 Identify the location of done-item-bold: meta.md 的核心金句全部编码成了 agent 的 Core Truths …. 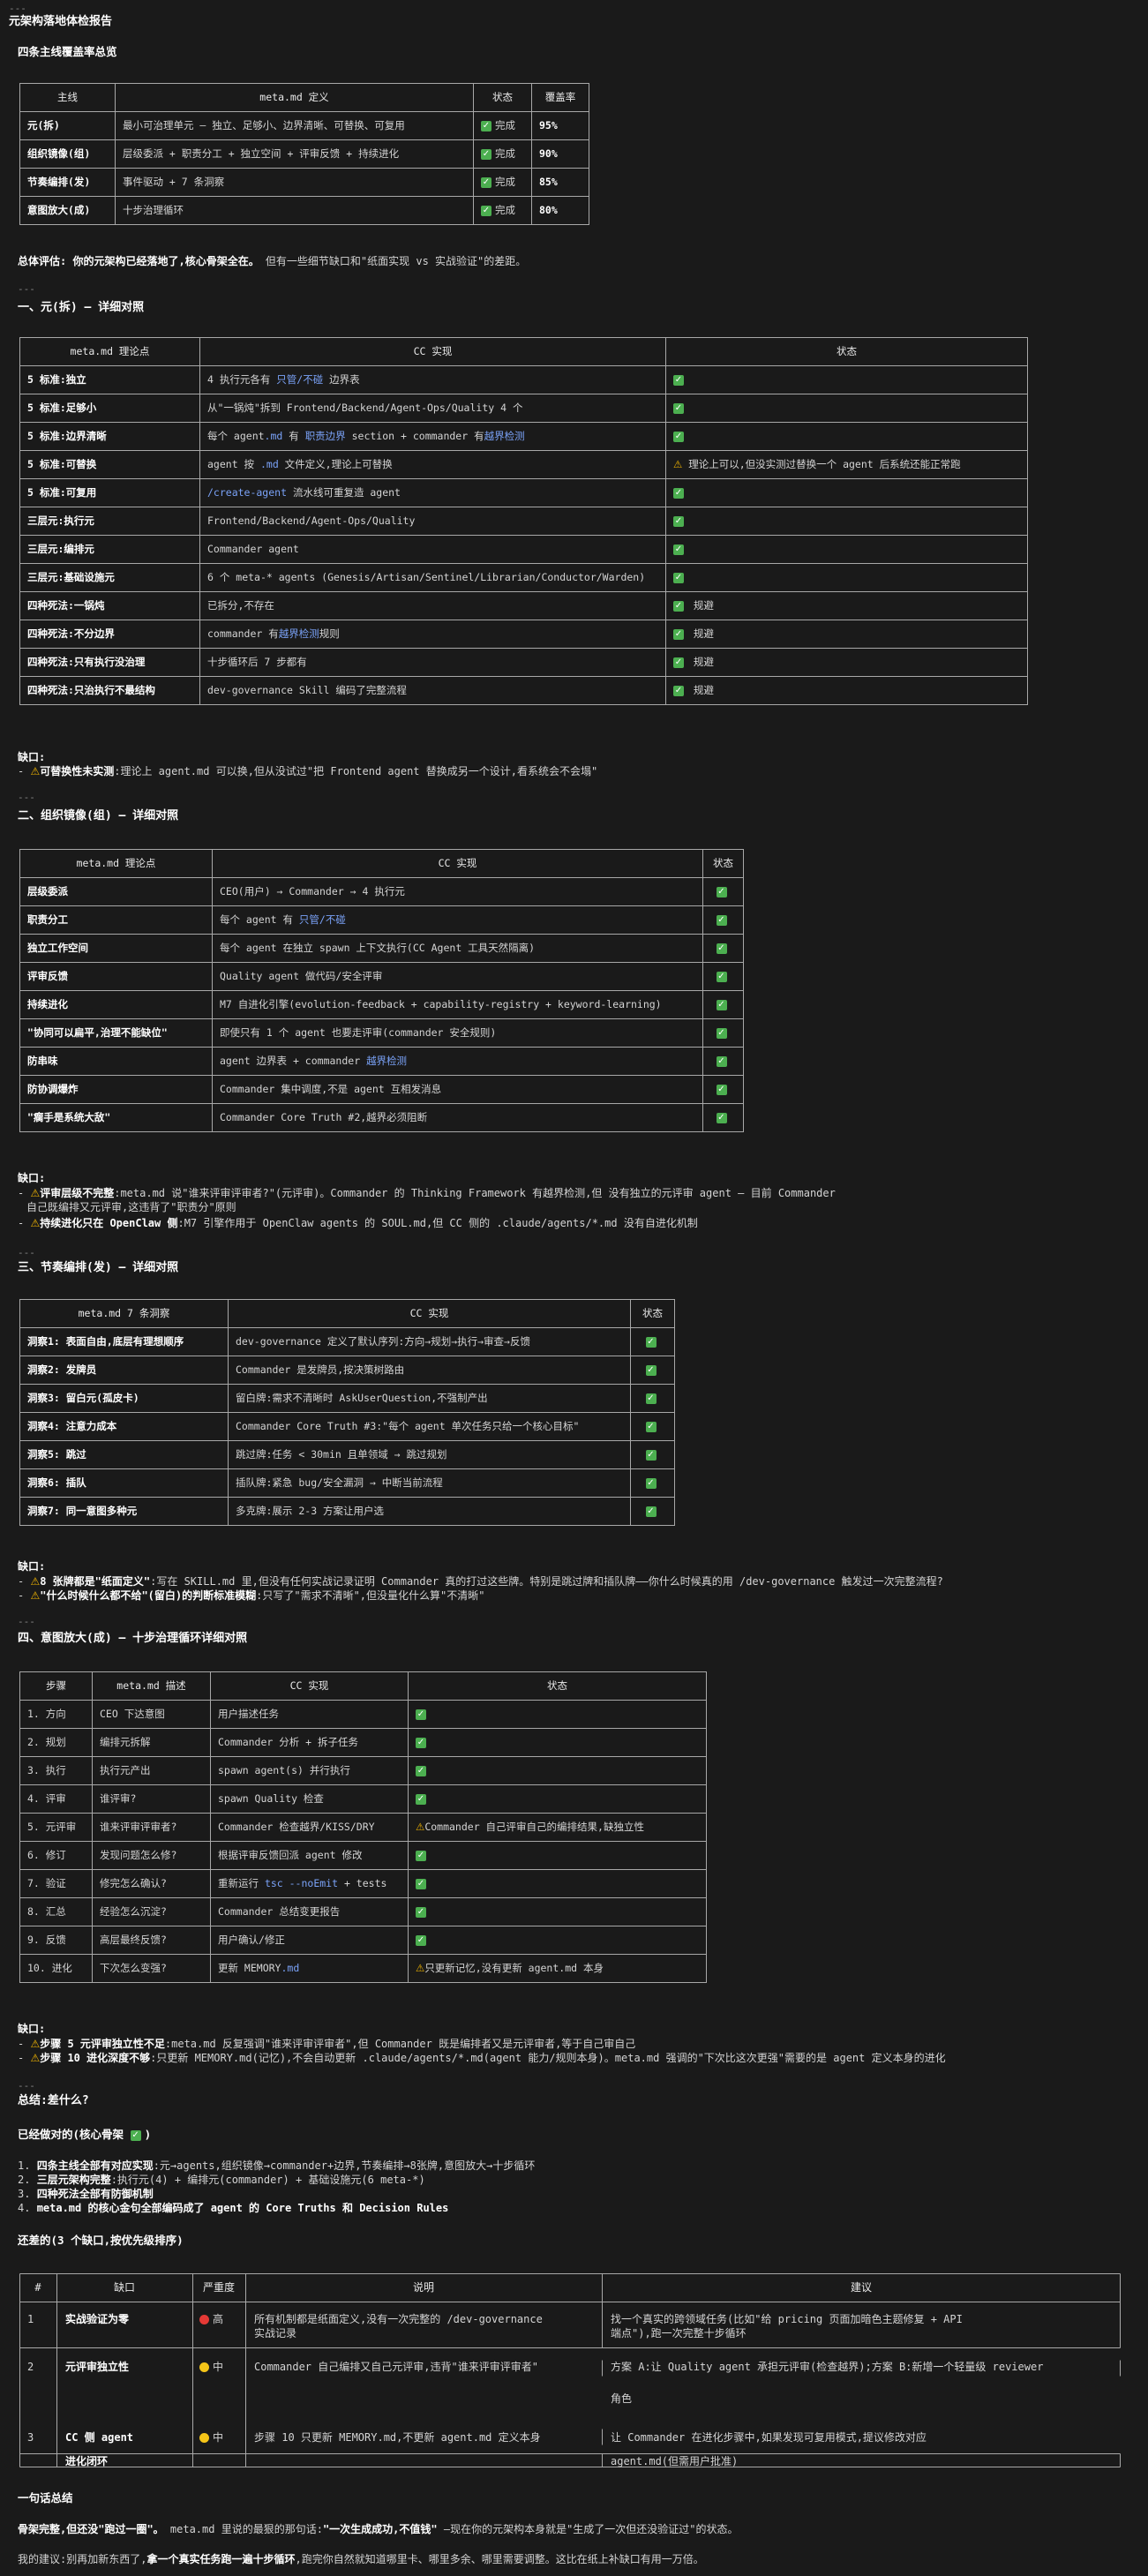
(242, 2208).